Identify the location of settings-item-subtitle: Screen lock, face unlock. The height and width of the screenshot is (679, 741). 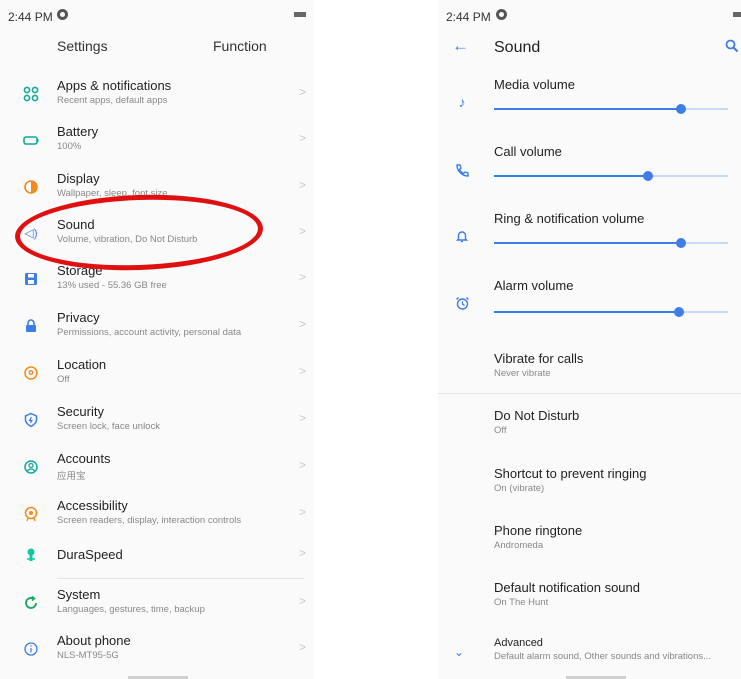
(108, 426).